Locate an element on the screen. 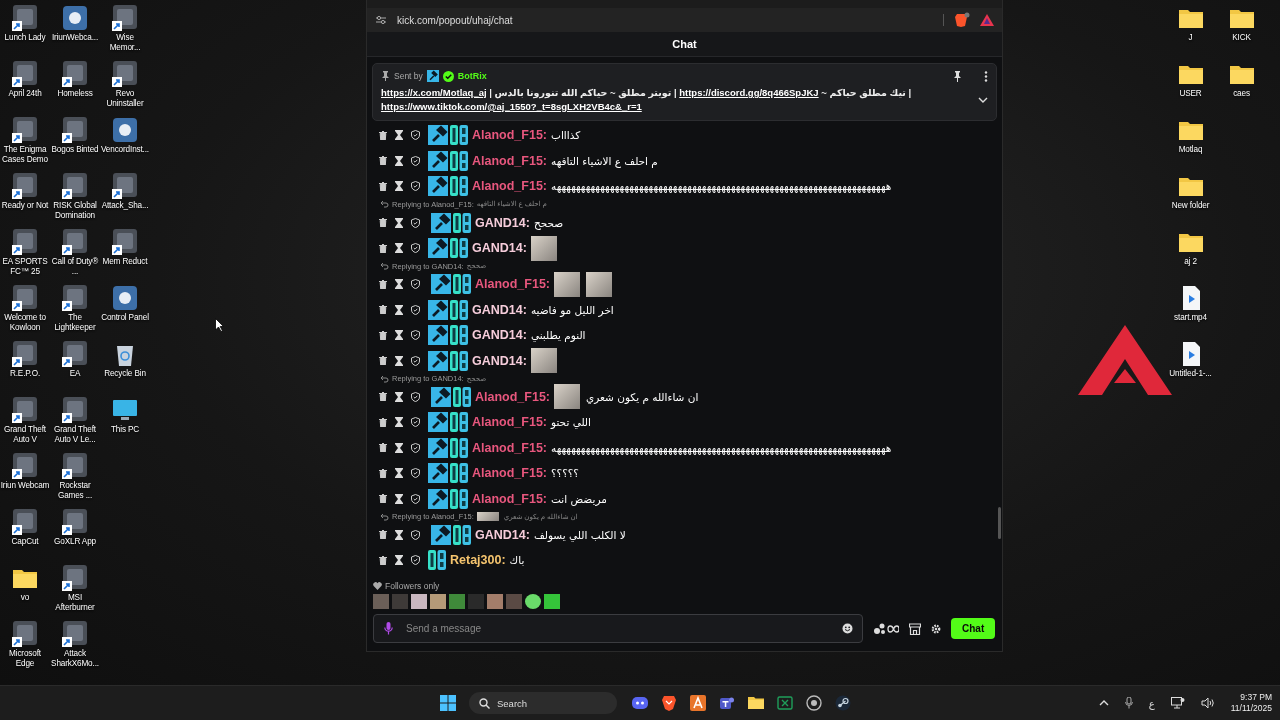 The width and height of the screenshot is (1280, 720). desktop-icon-label: EA is located at coordinates (75, 374).